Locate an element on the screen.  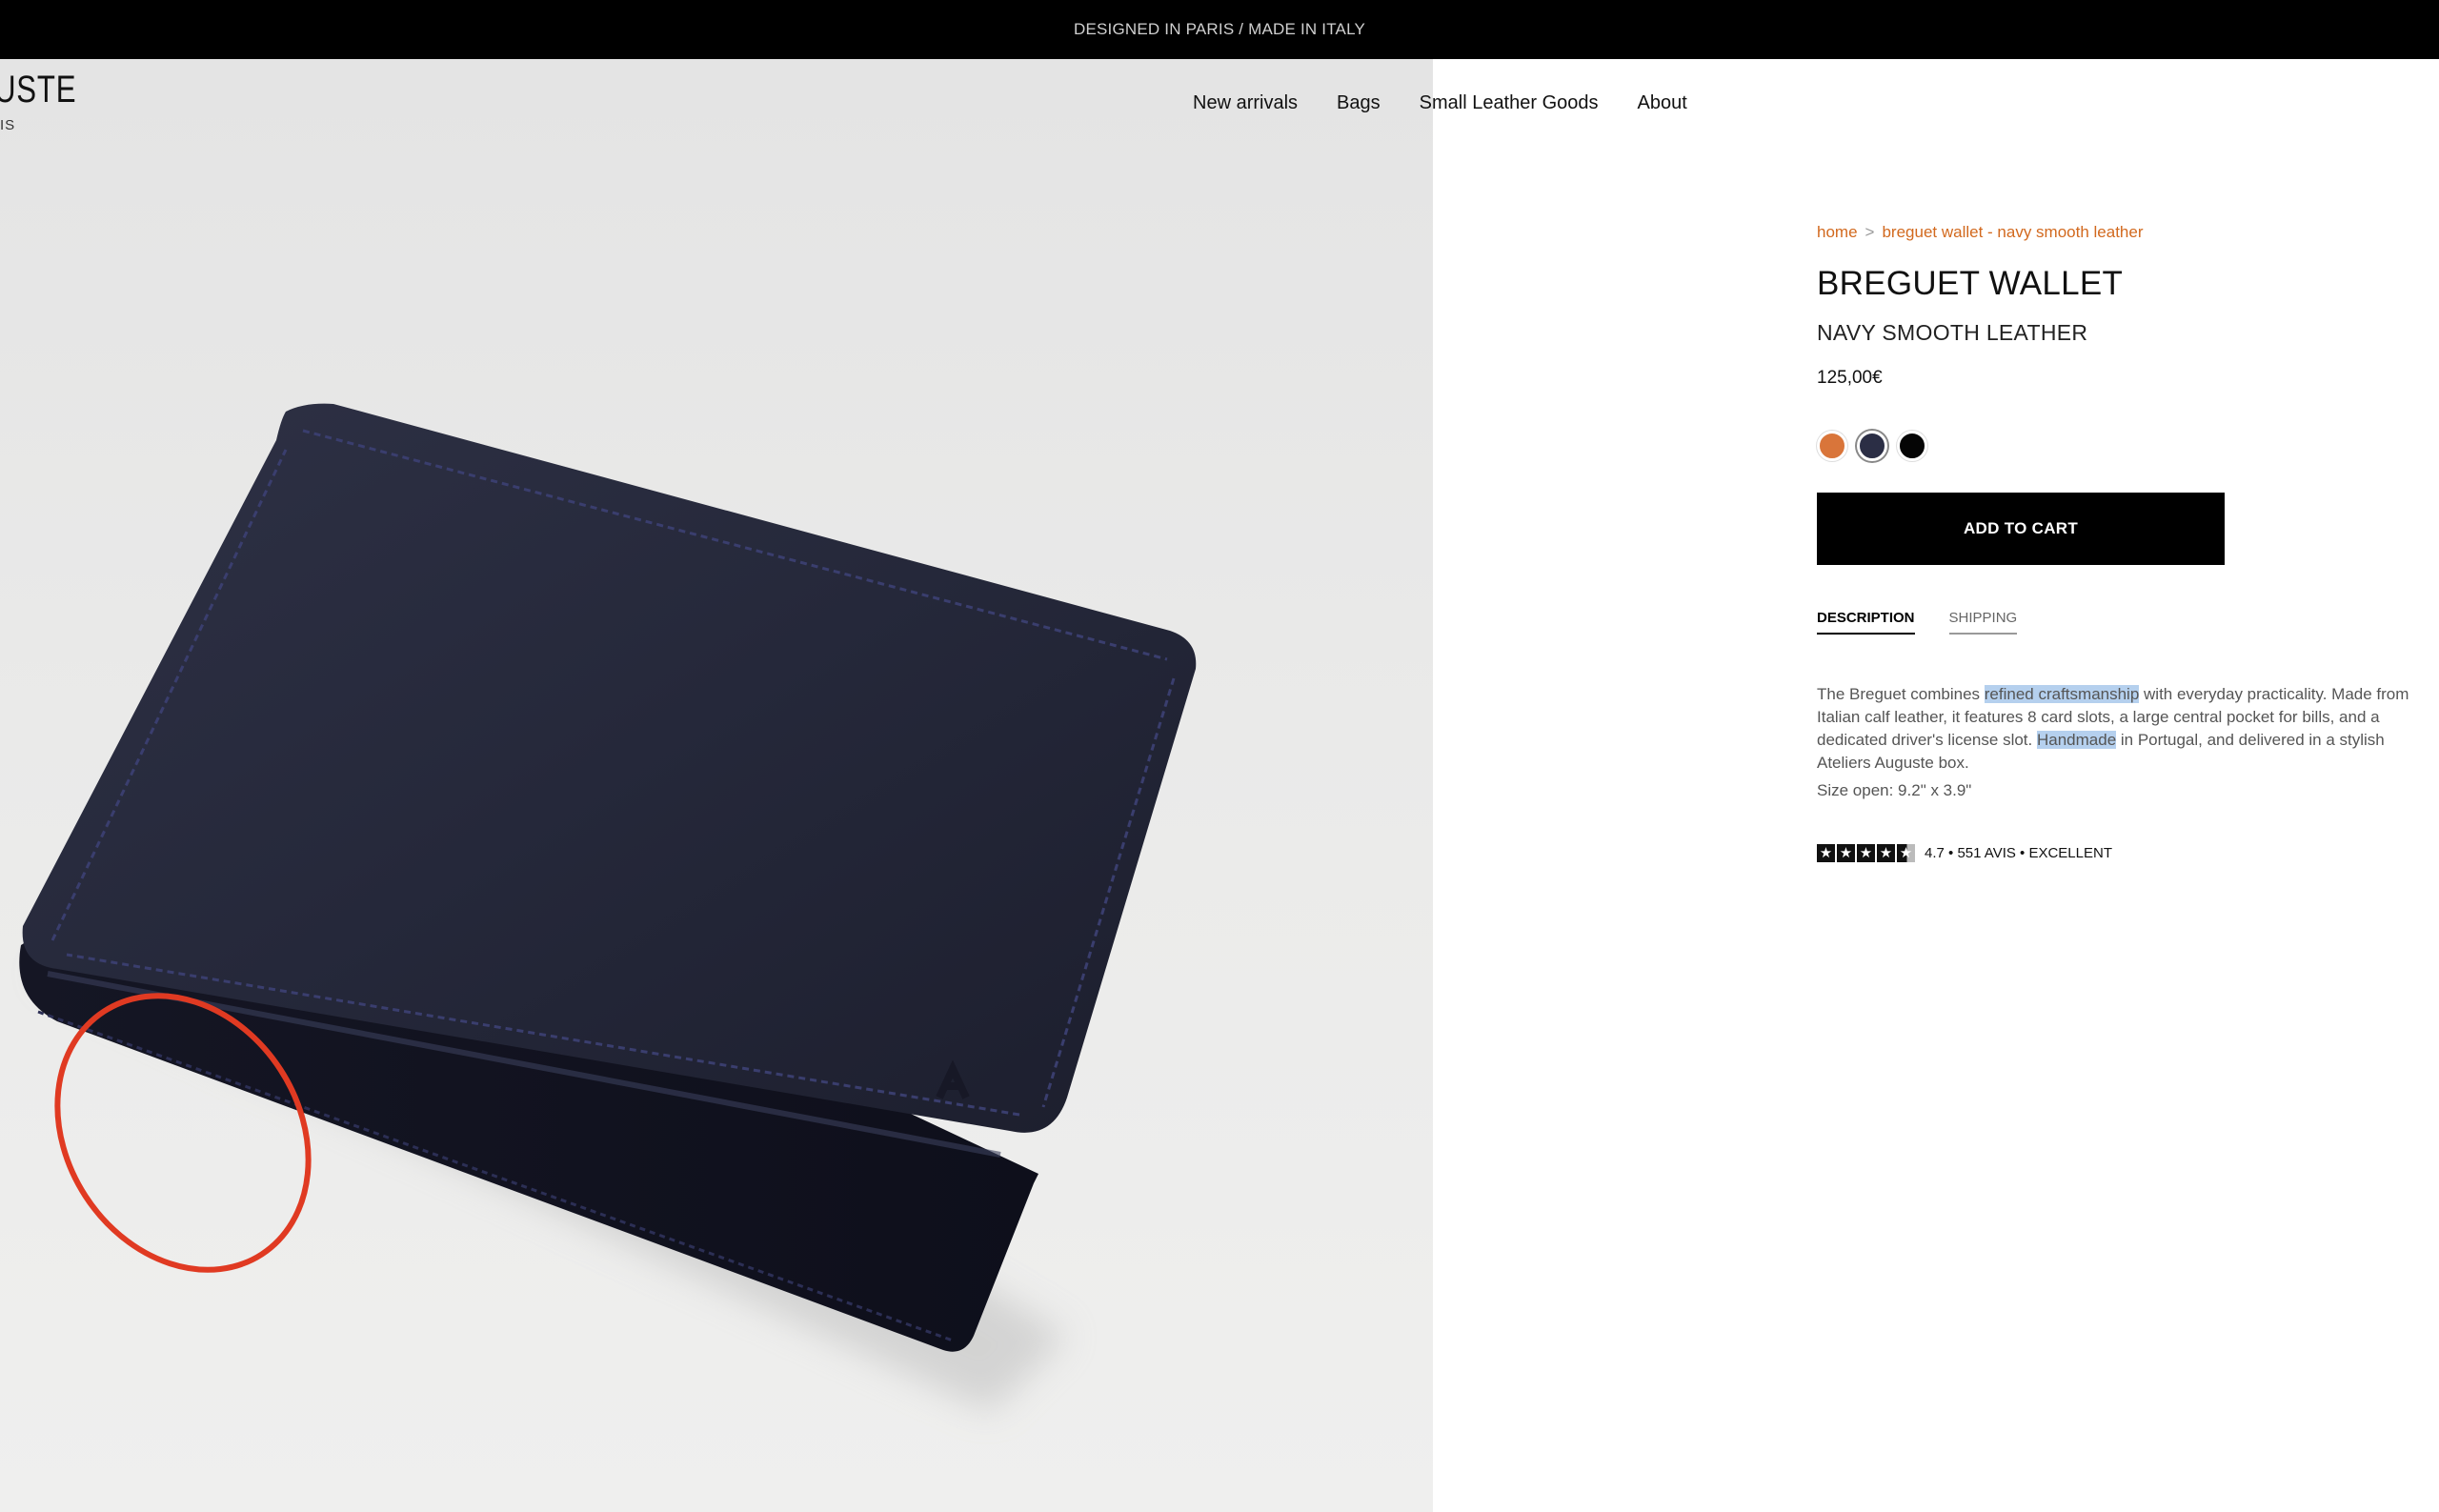
rating-widget: ★ ★ ★ ★ ★ 4.7 • 551 AVIS • EXCELLENT is located at coordinates (1965, 853).